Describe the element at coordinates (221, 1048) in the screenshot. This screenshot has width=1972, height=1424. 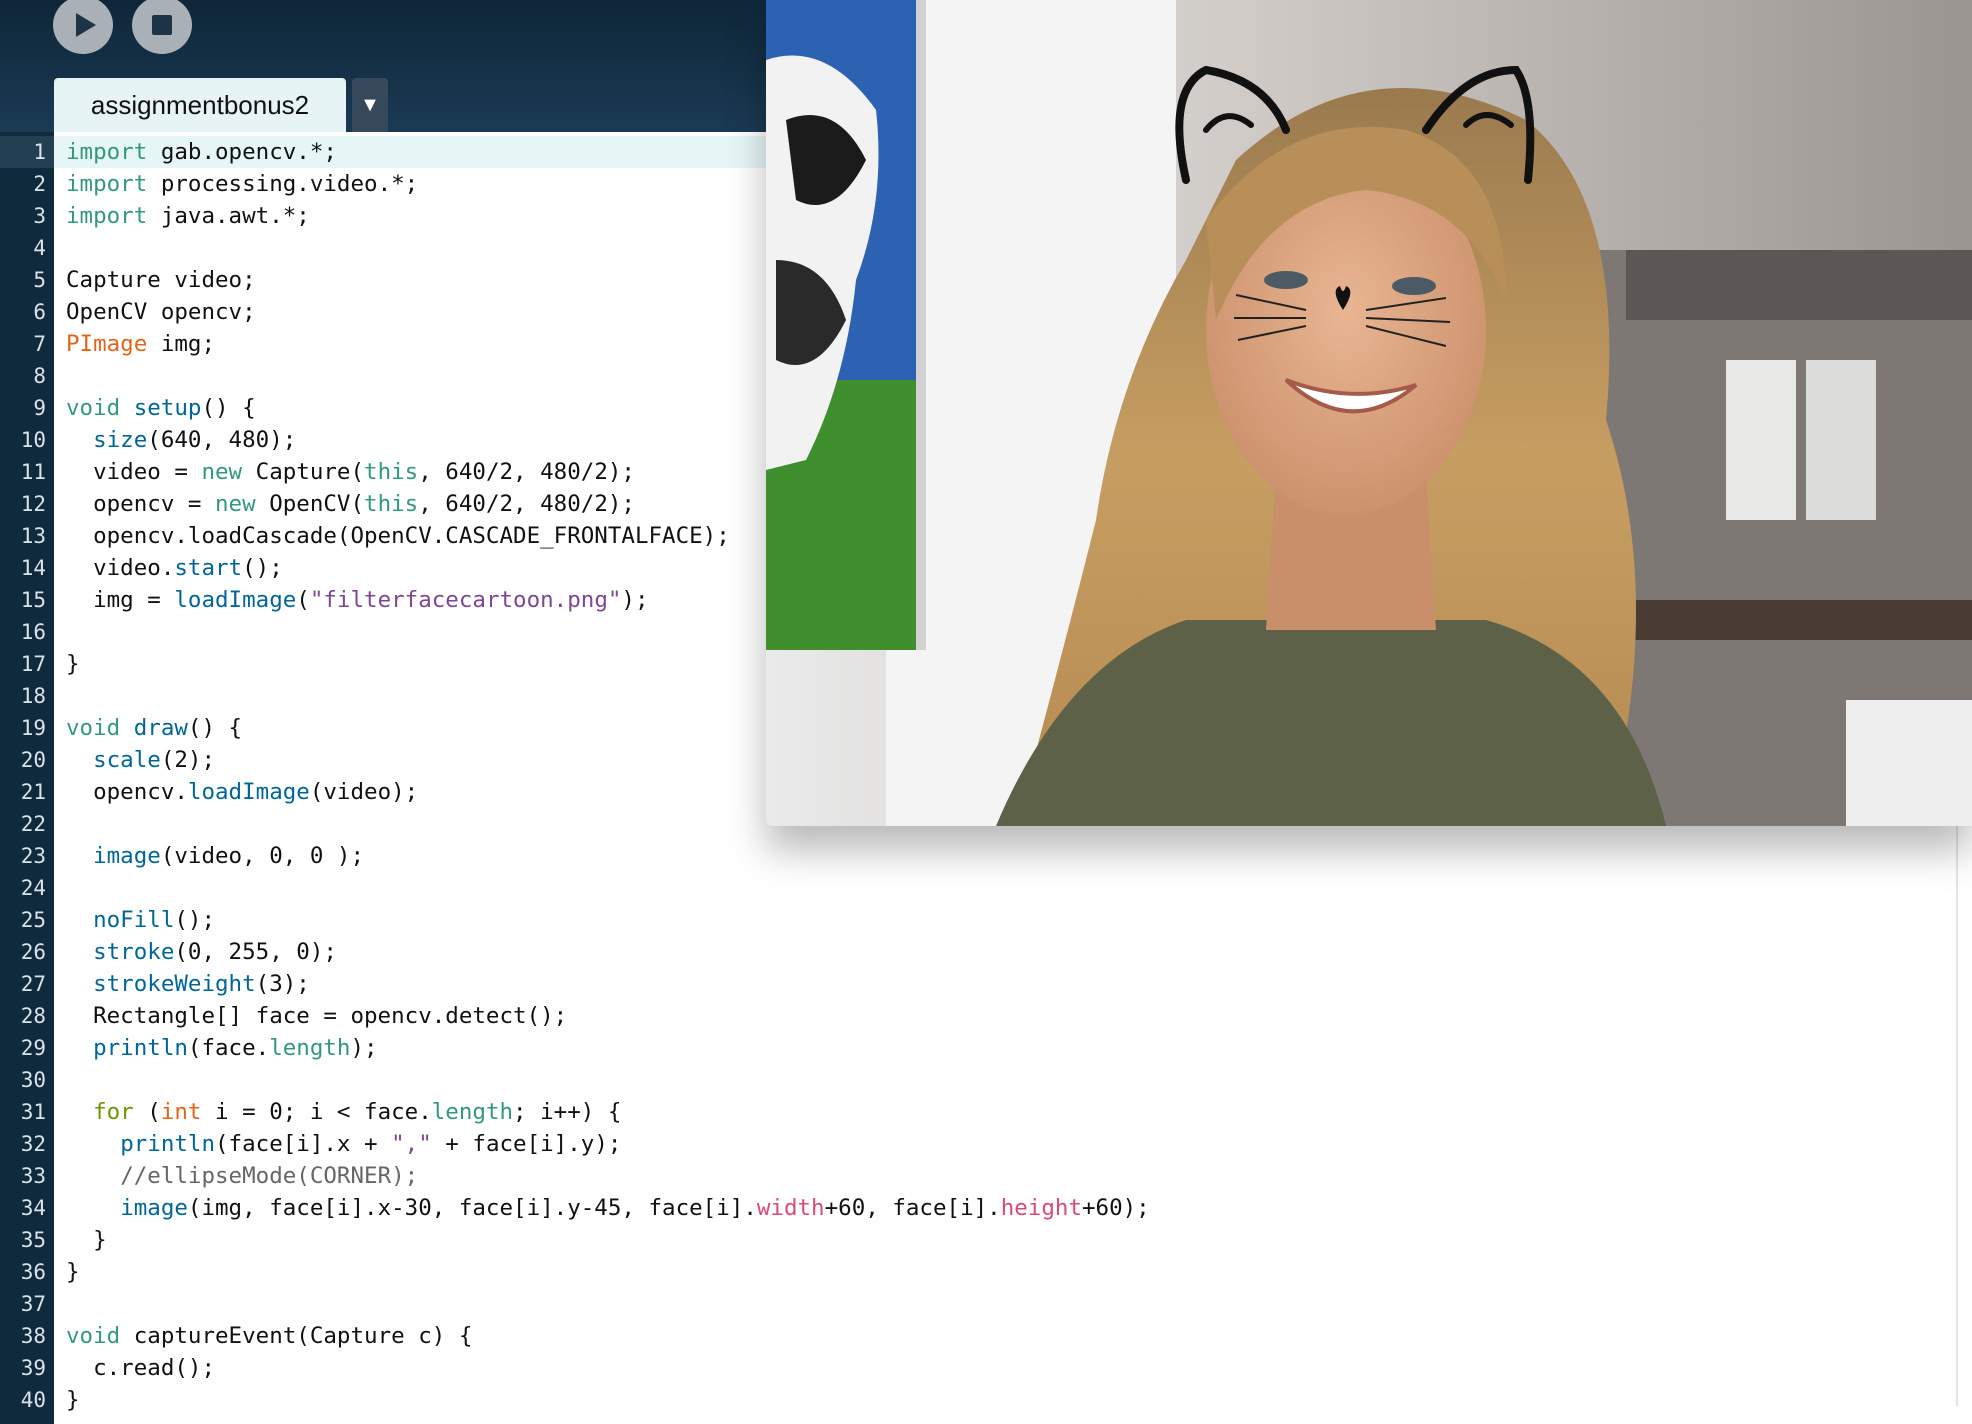
I see `code-text: println(face.length);` at that location.